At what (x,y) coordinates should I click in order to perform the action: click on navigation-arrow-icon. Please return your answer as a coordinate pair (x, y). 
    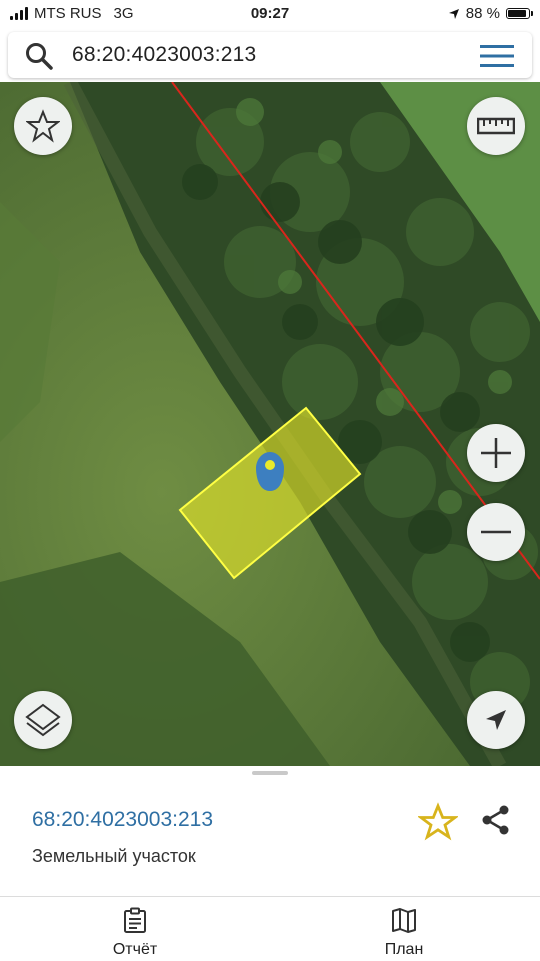
    Looking at the image, I should click on (496, 720).